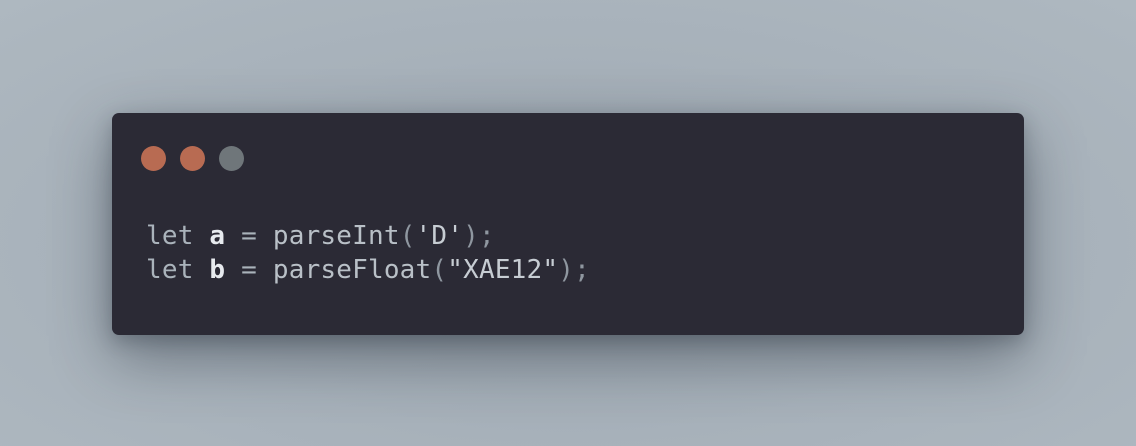 This screenshot has width=1136, height=446. What do you see at coordinates (231, 158) in the screenshot?
I see `maximize-dot-icon` at bounding box center [231, 158].